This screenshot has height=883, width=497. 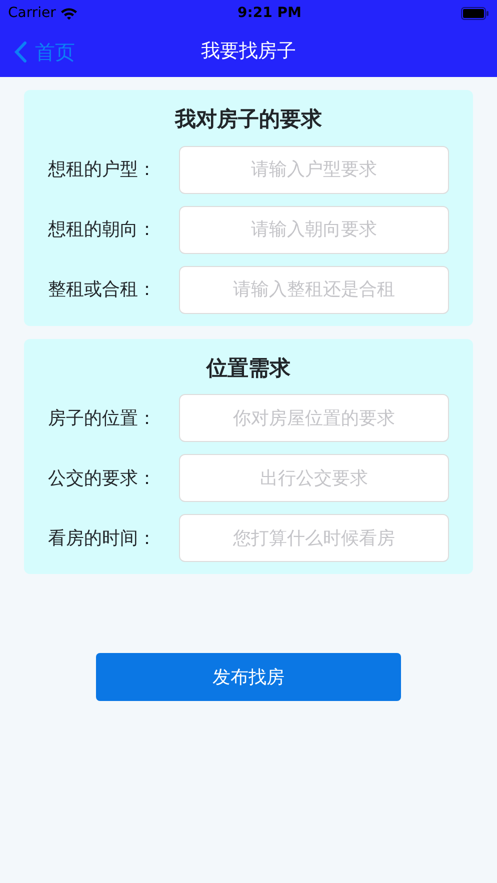 What do you see at coordinates (314, 538) in the screenshot?
I see `input-field: 您打算什么时候看房` at bounding box center [314, 538].